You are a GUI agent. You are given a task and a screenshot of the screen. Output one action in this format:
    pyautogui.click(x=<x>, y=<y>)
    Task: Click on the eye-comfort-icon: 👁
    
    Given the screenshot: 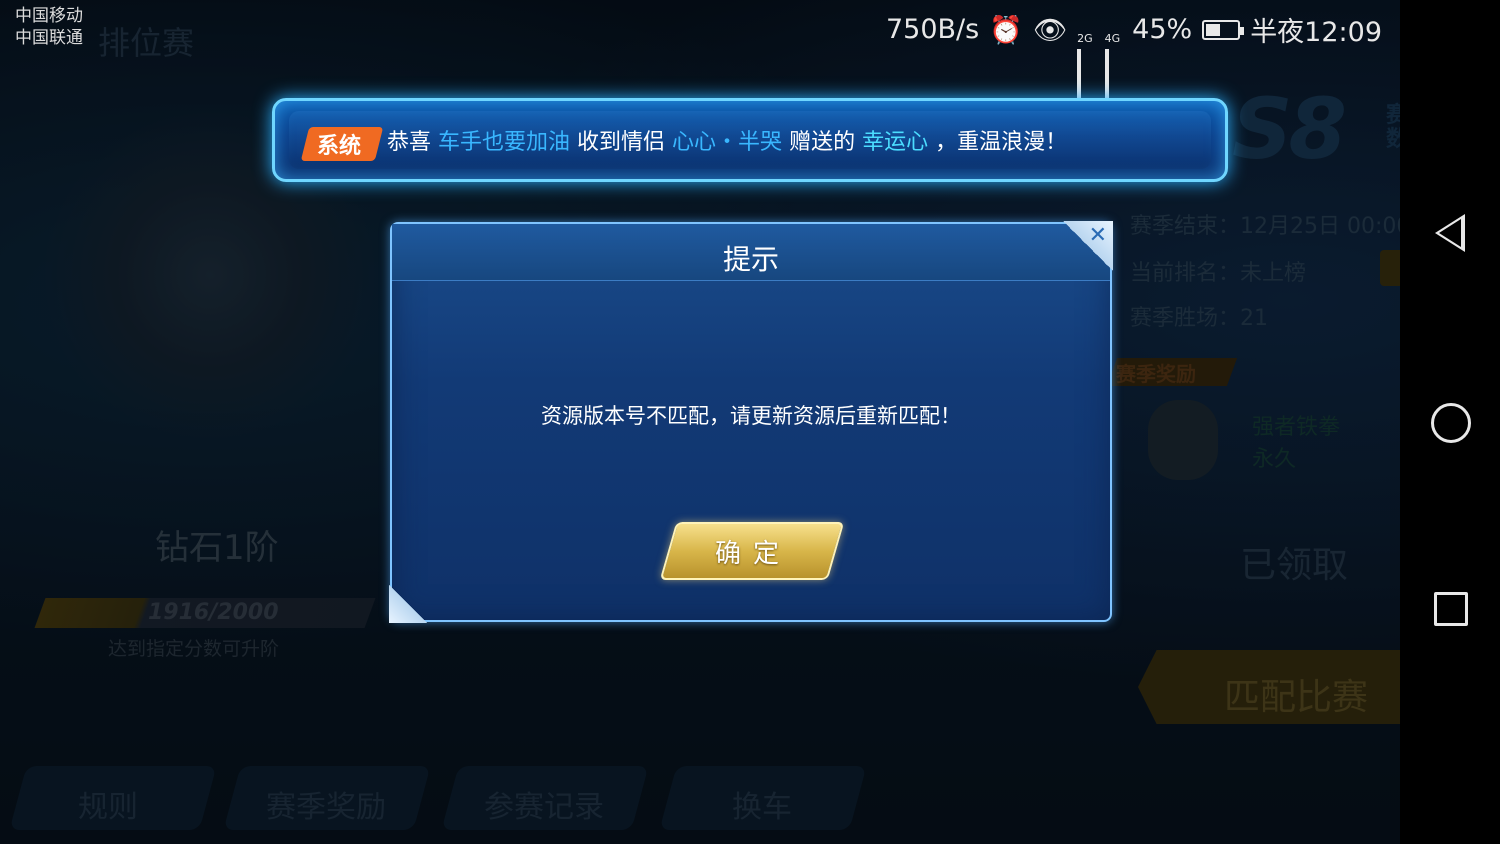 What is the action you would take?
    pyautogui.click(x=1050, y=30)
    